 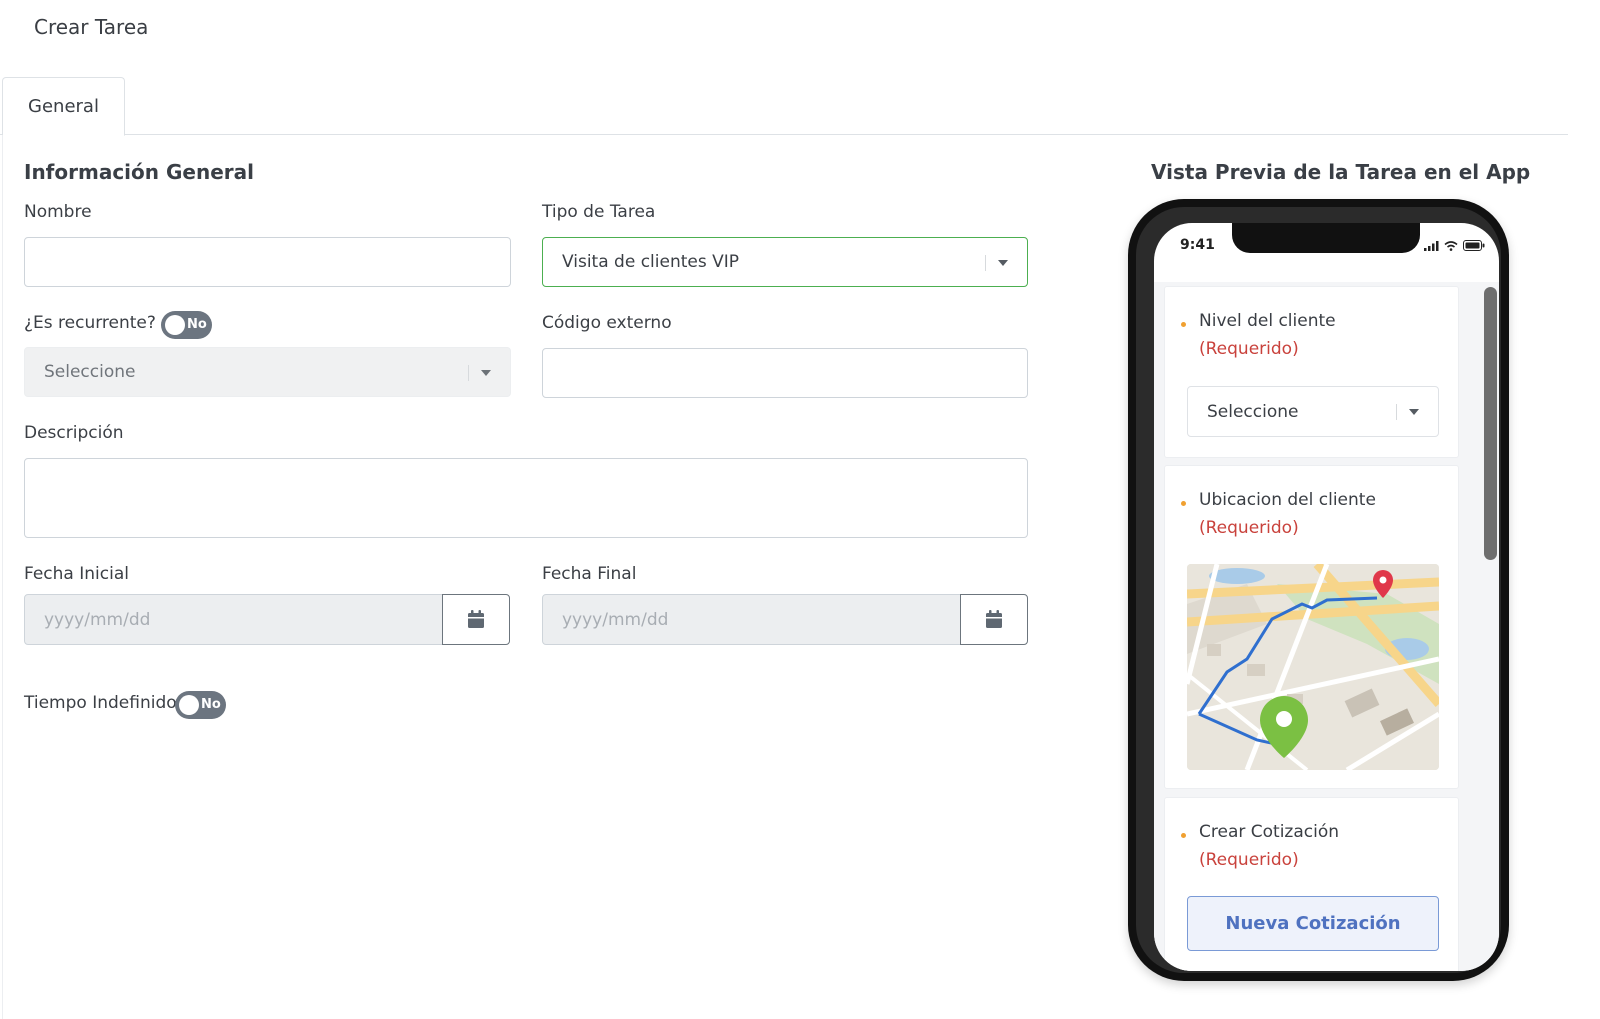 I want to click on fecha-final-input: yyyy/mm/dd, so click(x=751, y=619).